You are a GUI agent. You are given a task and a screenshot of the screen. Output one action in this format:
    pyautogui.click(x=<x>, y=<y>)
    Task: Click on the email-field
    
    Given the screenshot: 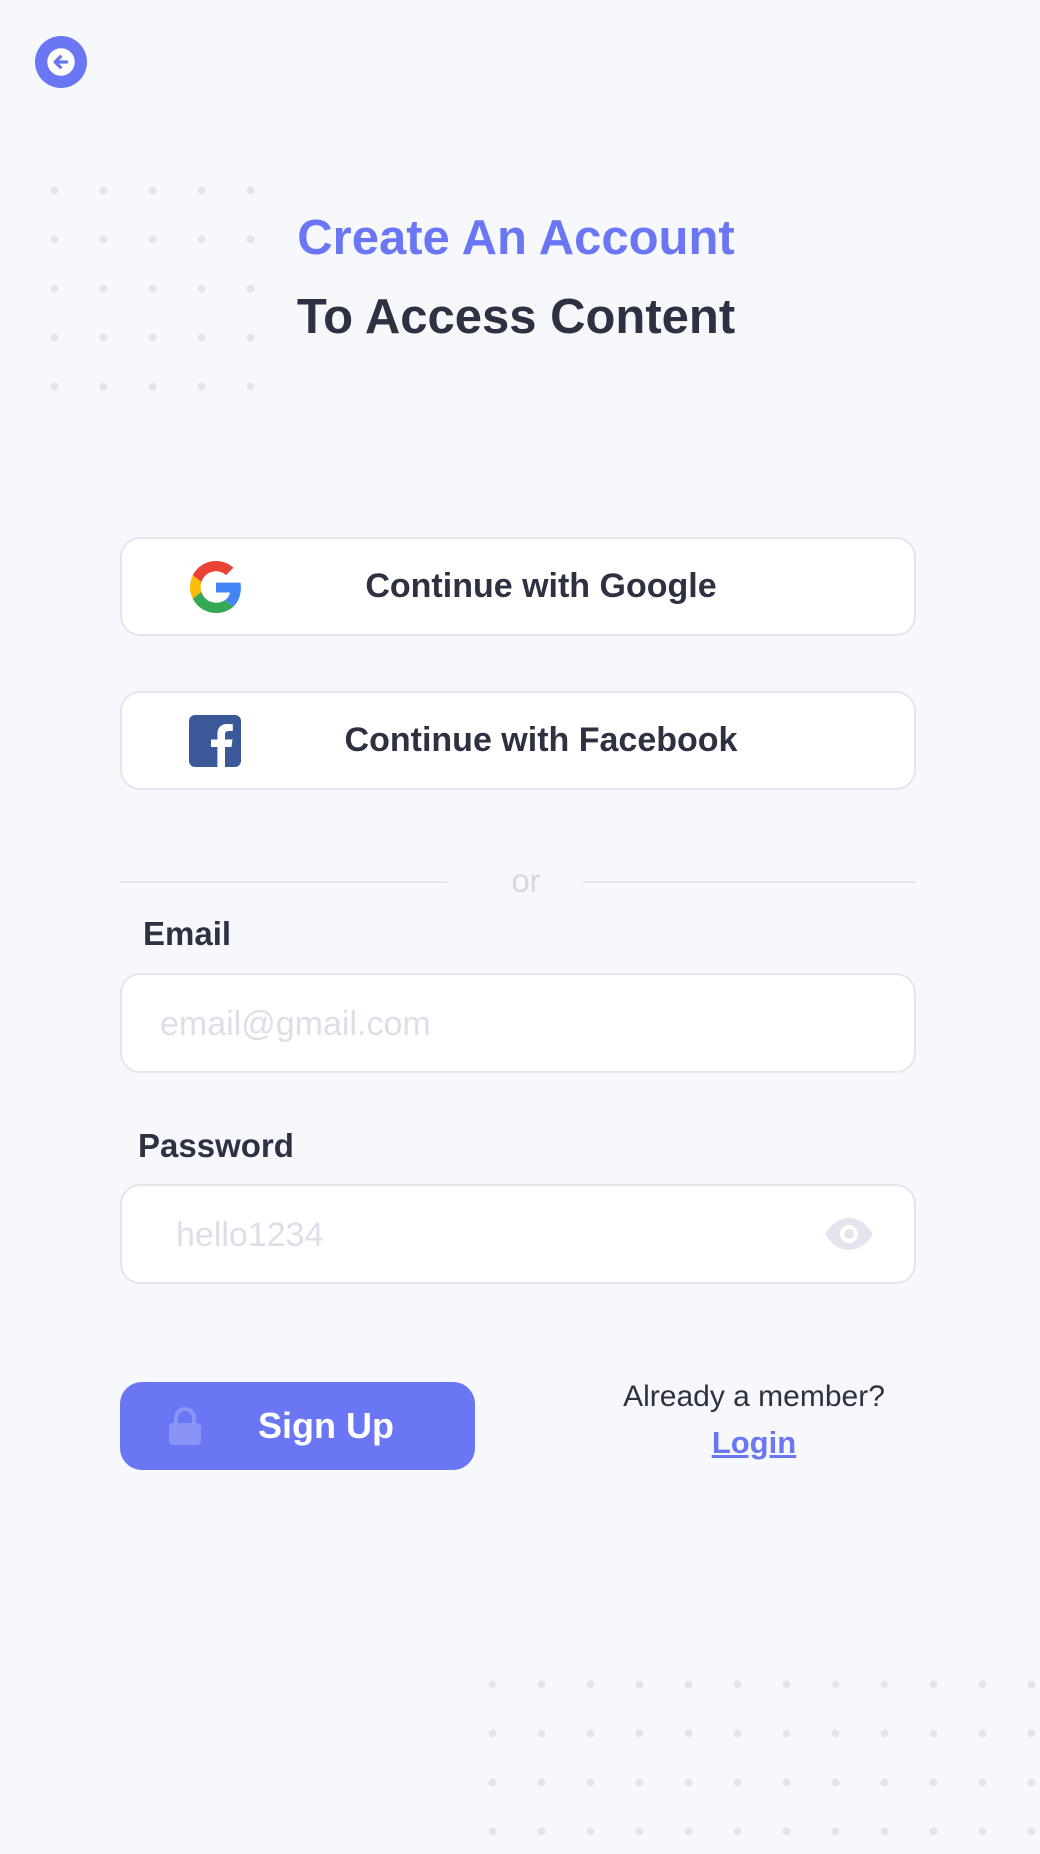 What is the action you would take?
    pyautogui.click(x=518, y=1023)
    